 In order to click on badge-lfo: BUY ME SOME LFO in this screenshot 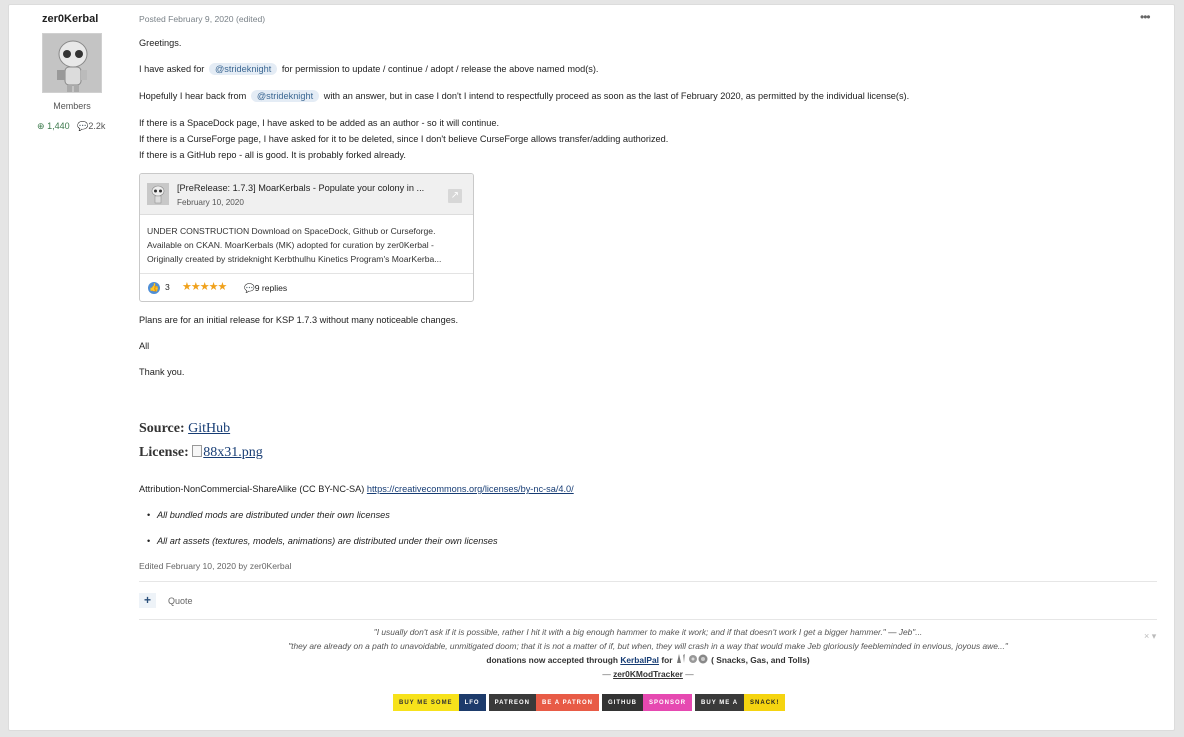, I will do `click(439, 702)`.